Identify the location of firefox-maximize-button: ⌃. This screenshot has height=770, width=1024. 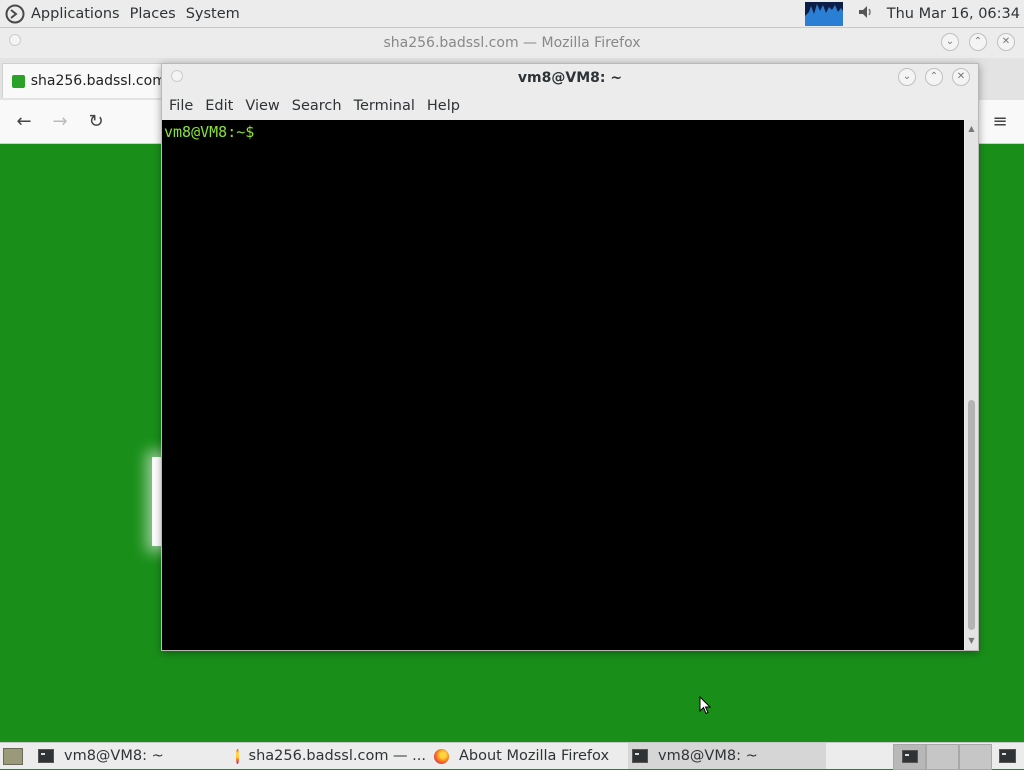
(978, 42).